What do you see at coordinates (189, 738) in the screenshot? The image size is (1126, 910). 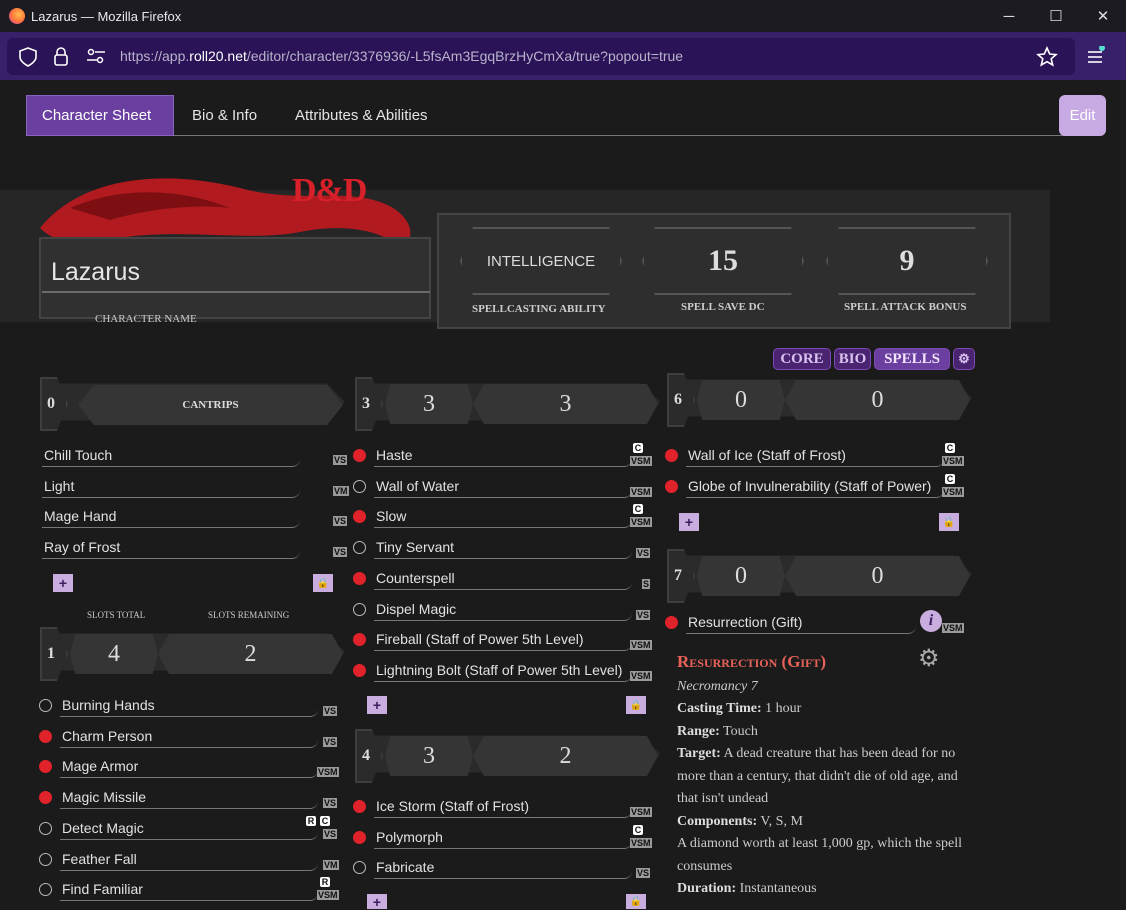 I see `spell-item: Charm Person` at bounding box center [189, 738].